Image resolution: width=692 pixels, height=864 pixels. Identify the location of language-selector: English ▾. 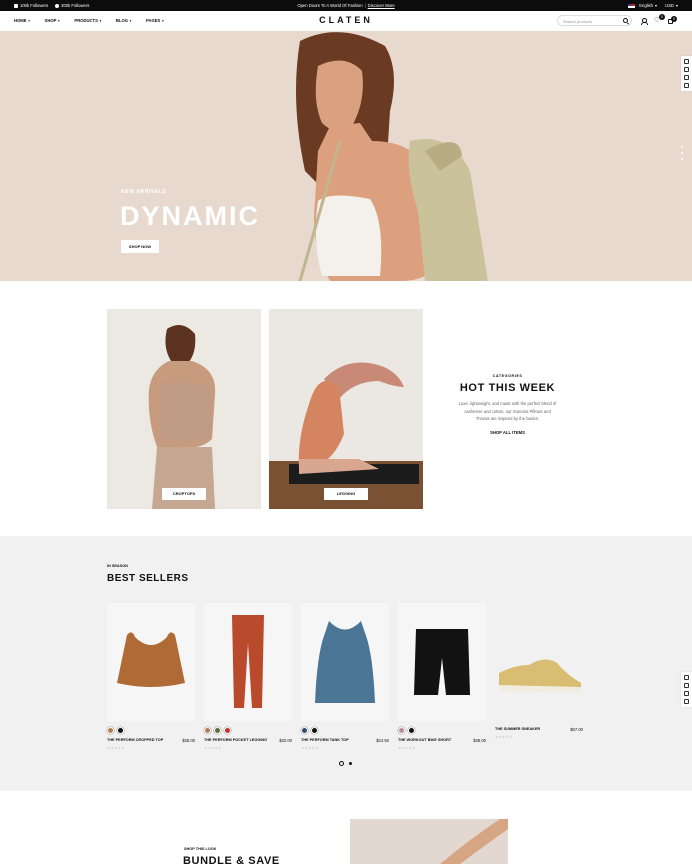
(642, 5).